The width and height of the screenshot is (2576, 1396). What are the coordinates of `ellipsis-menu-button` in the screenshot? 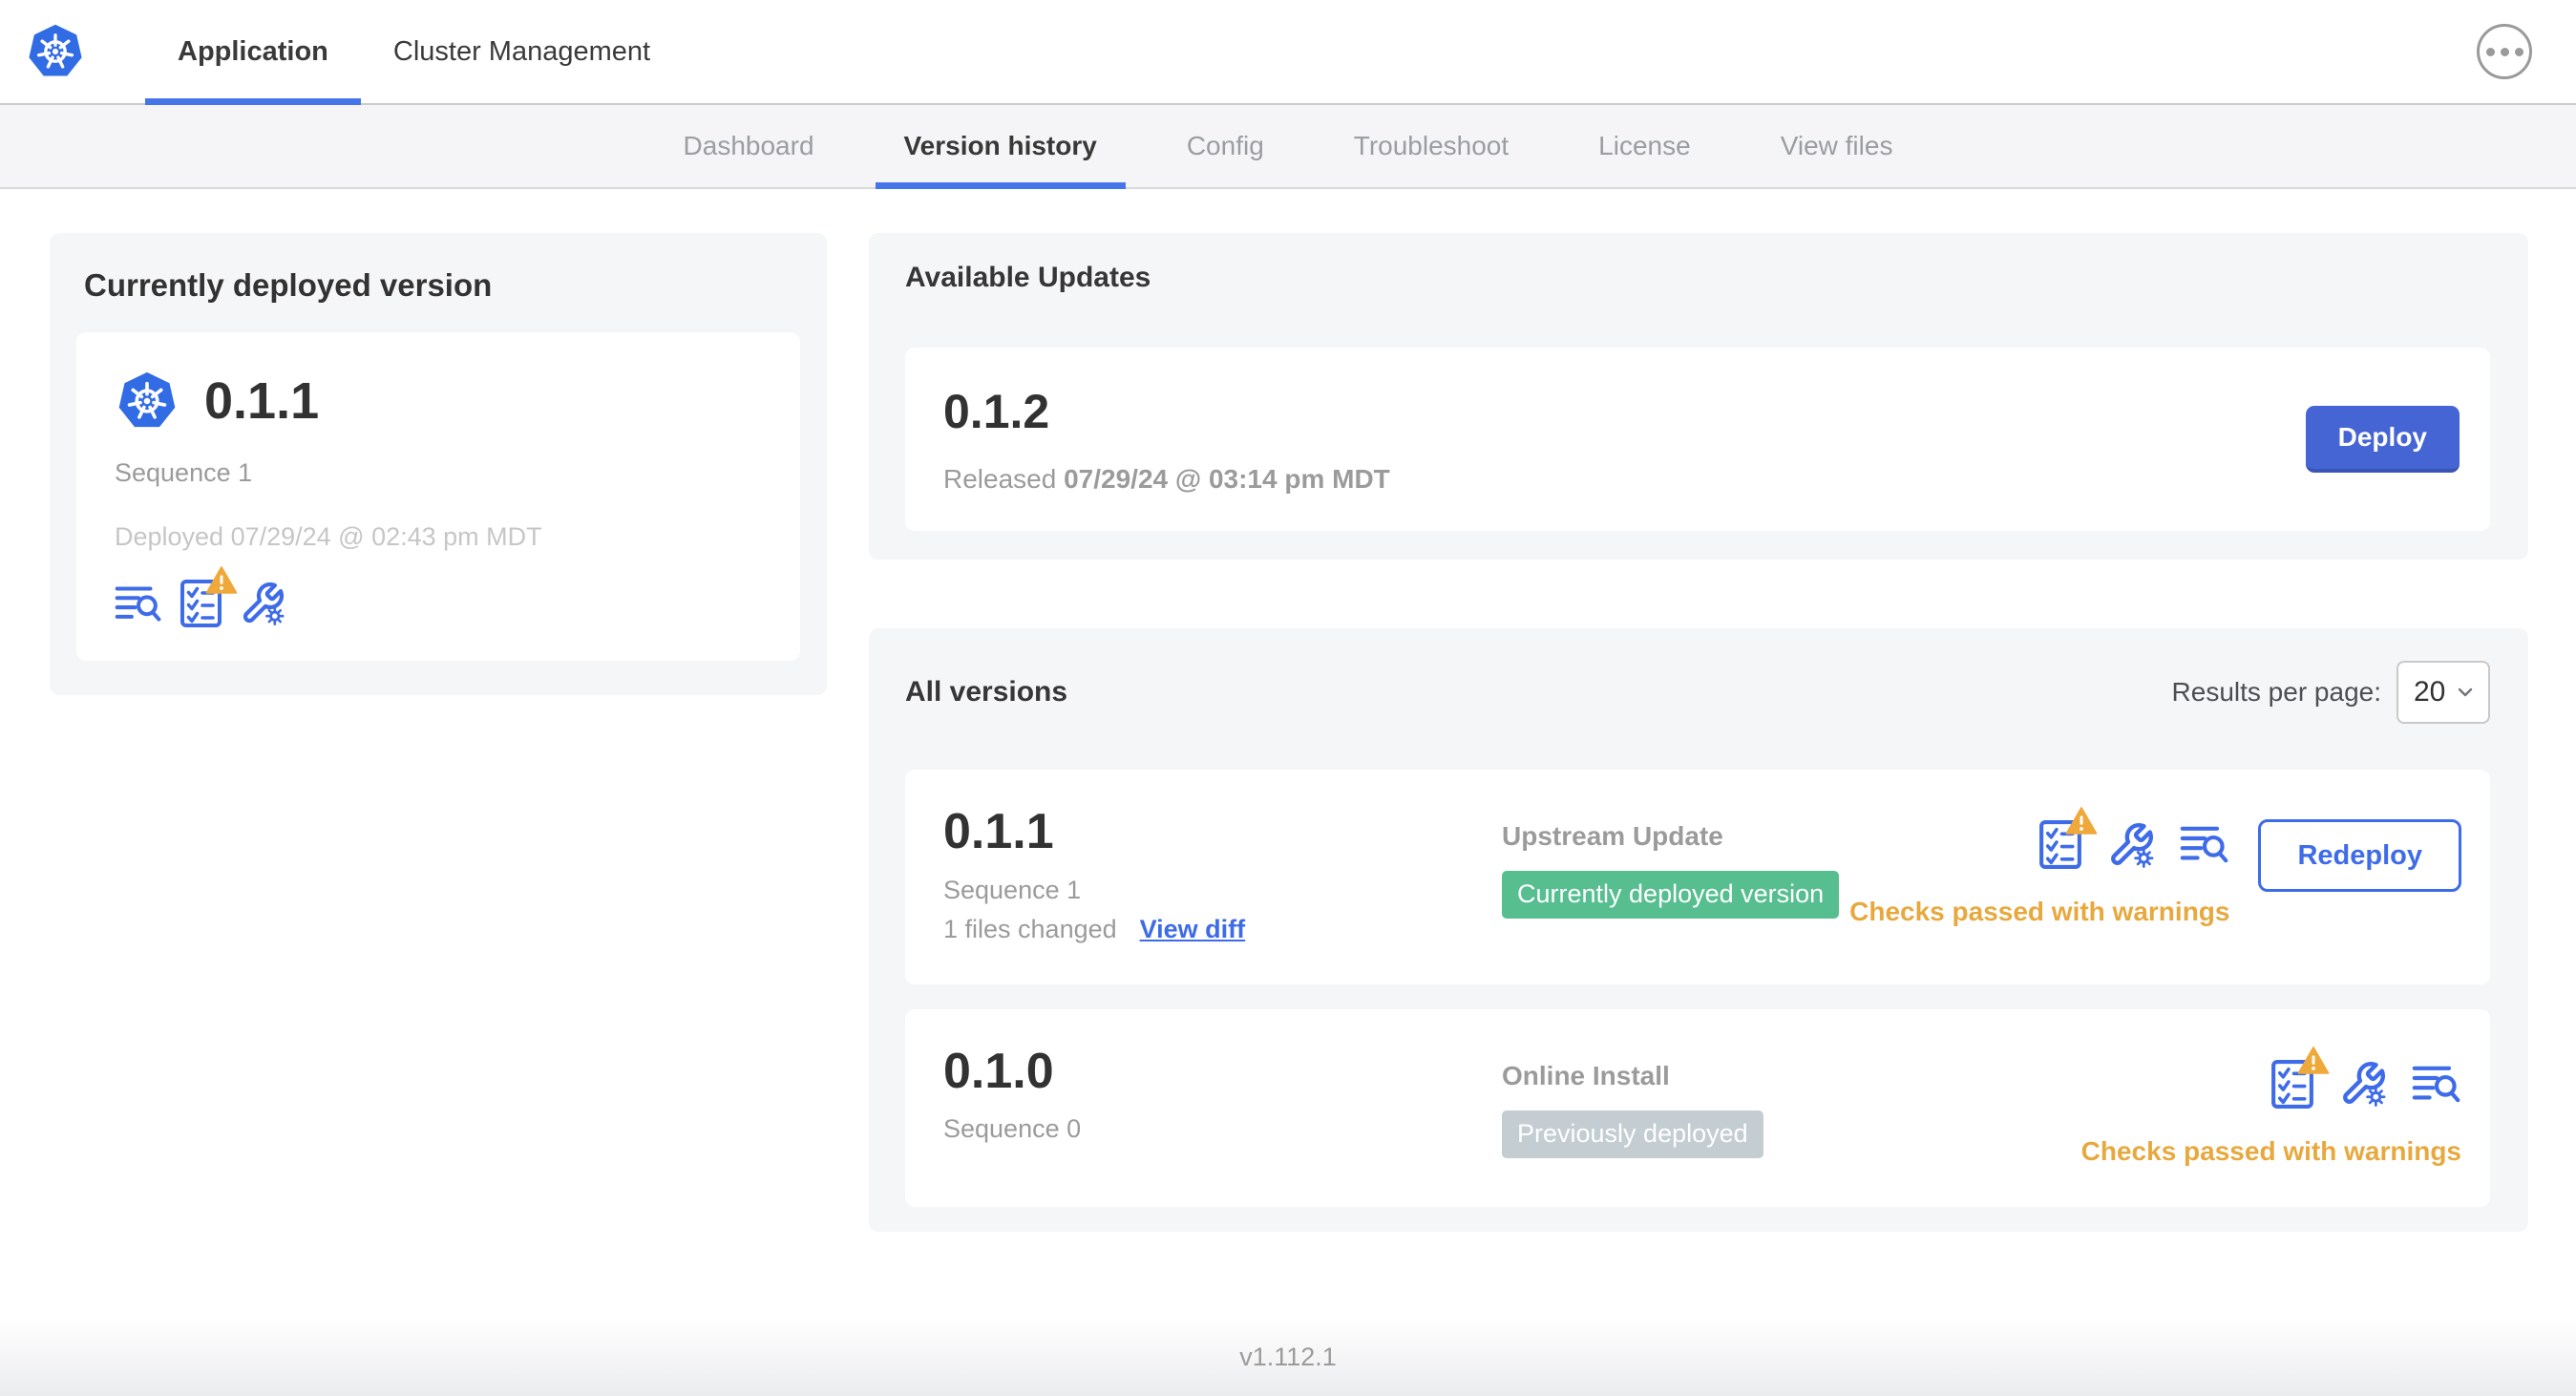 It's located at (2504, 51).